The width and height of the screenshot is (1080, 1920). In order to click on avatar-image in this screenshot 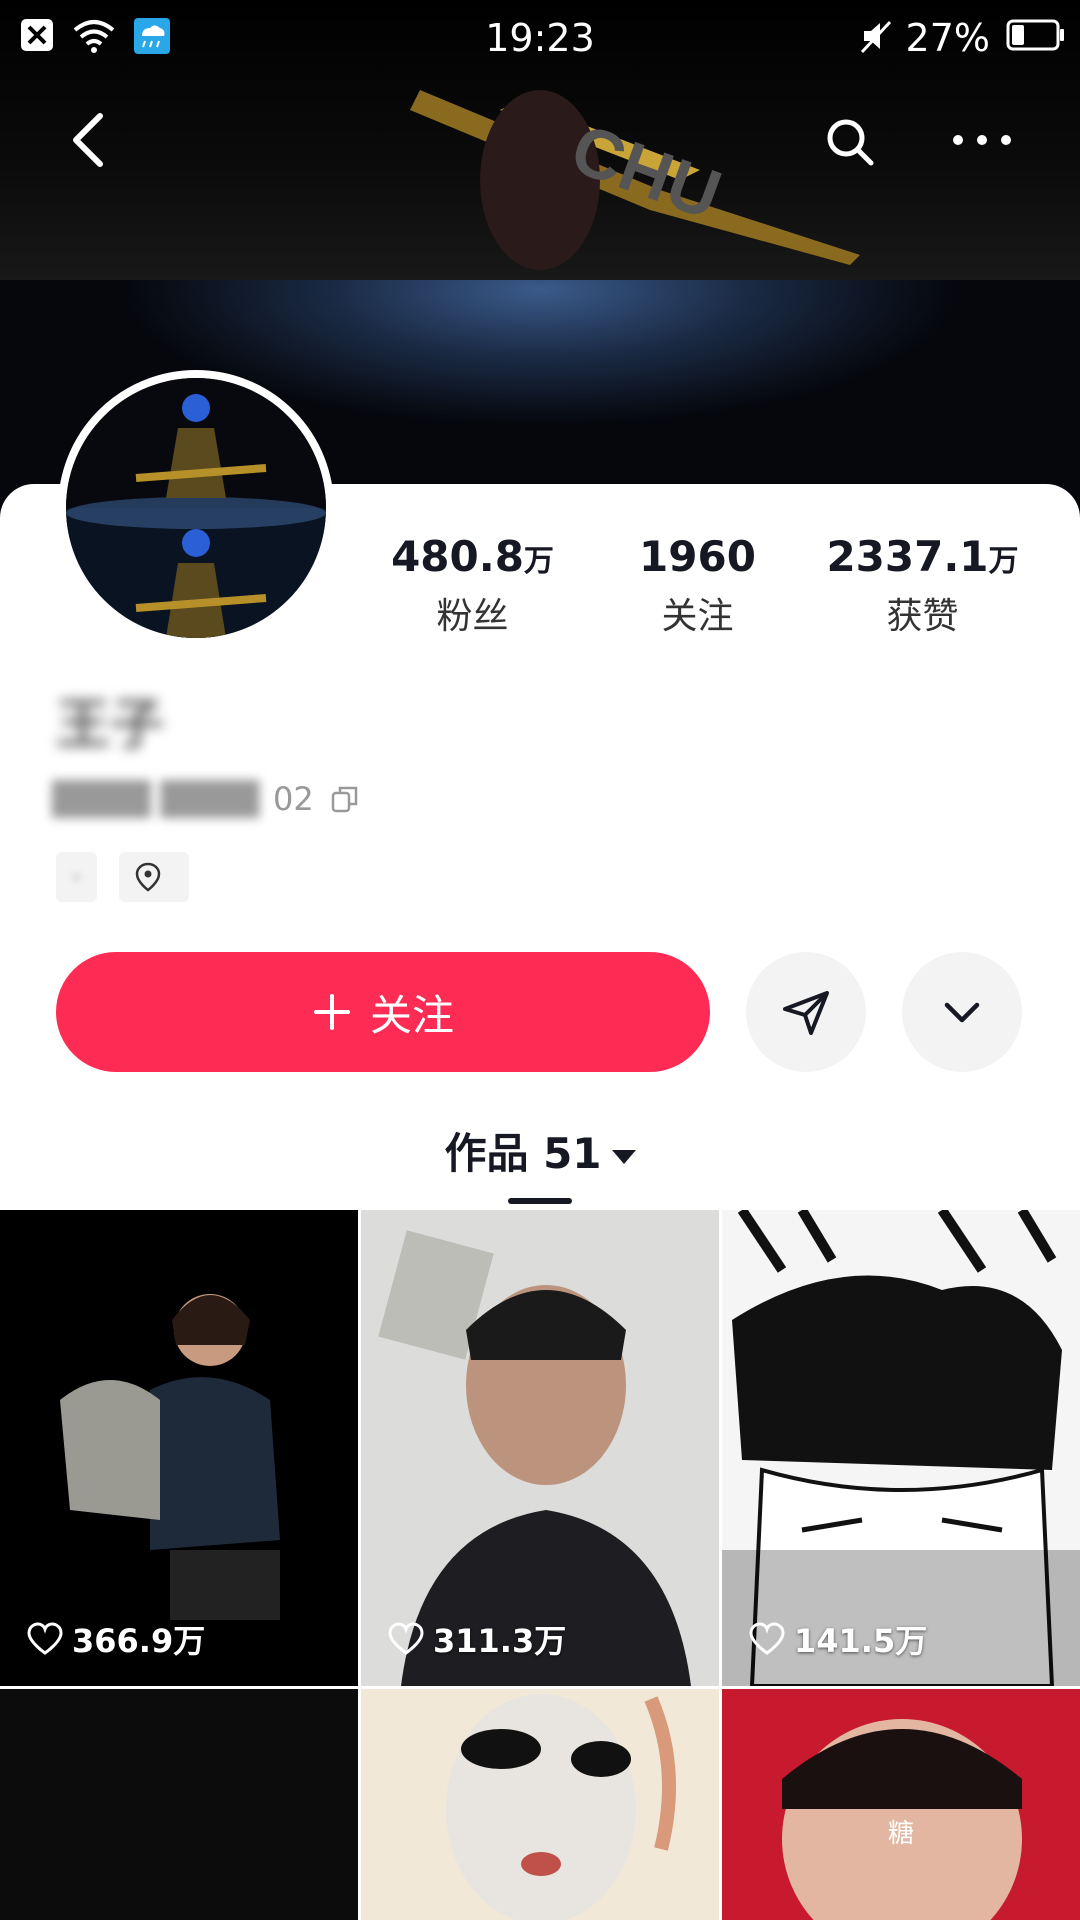, I will do `click(196, 508)`.